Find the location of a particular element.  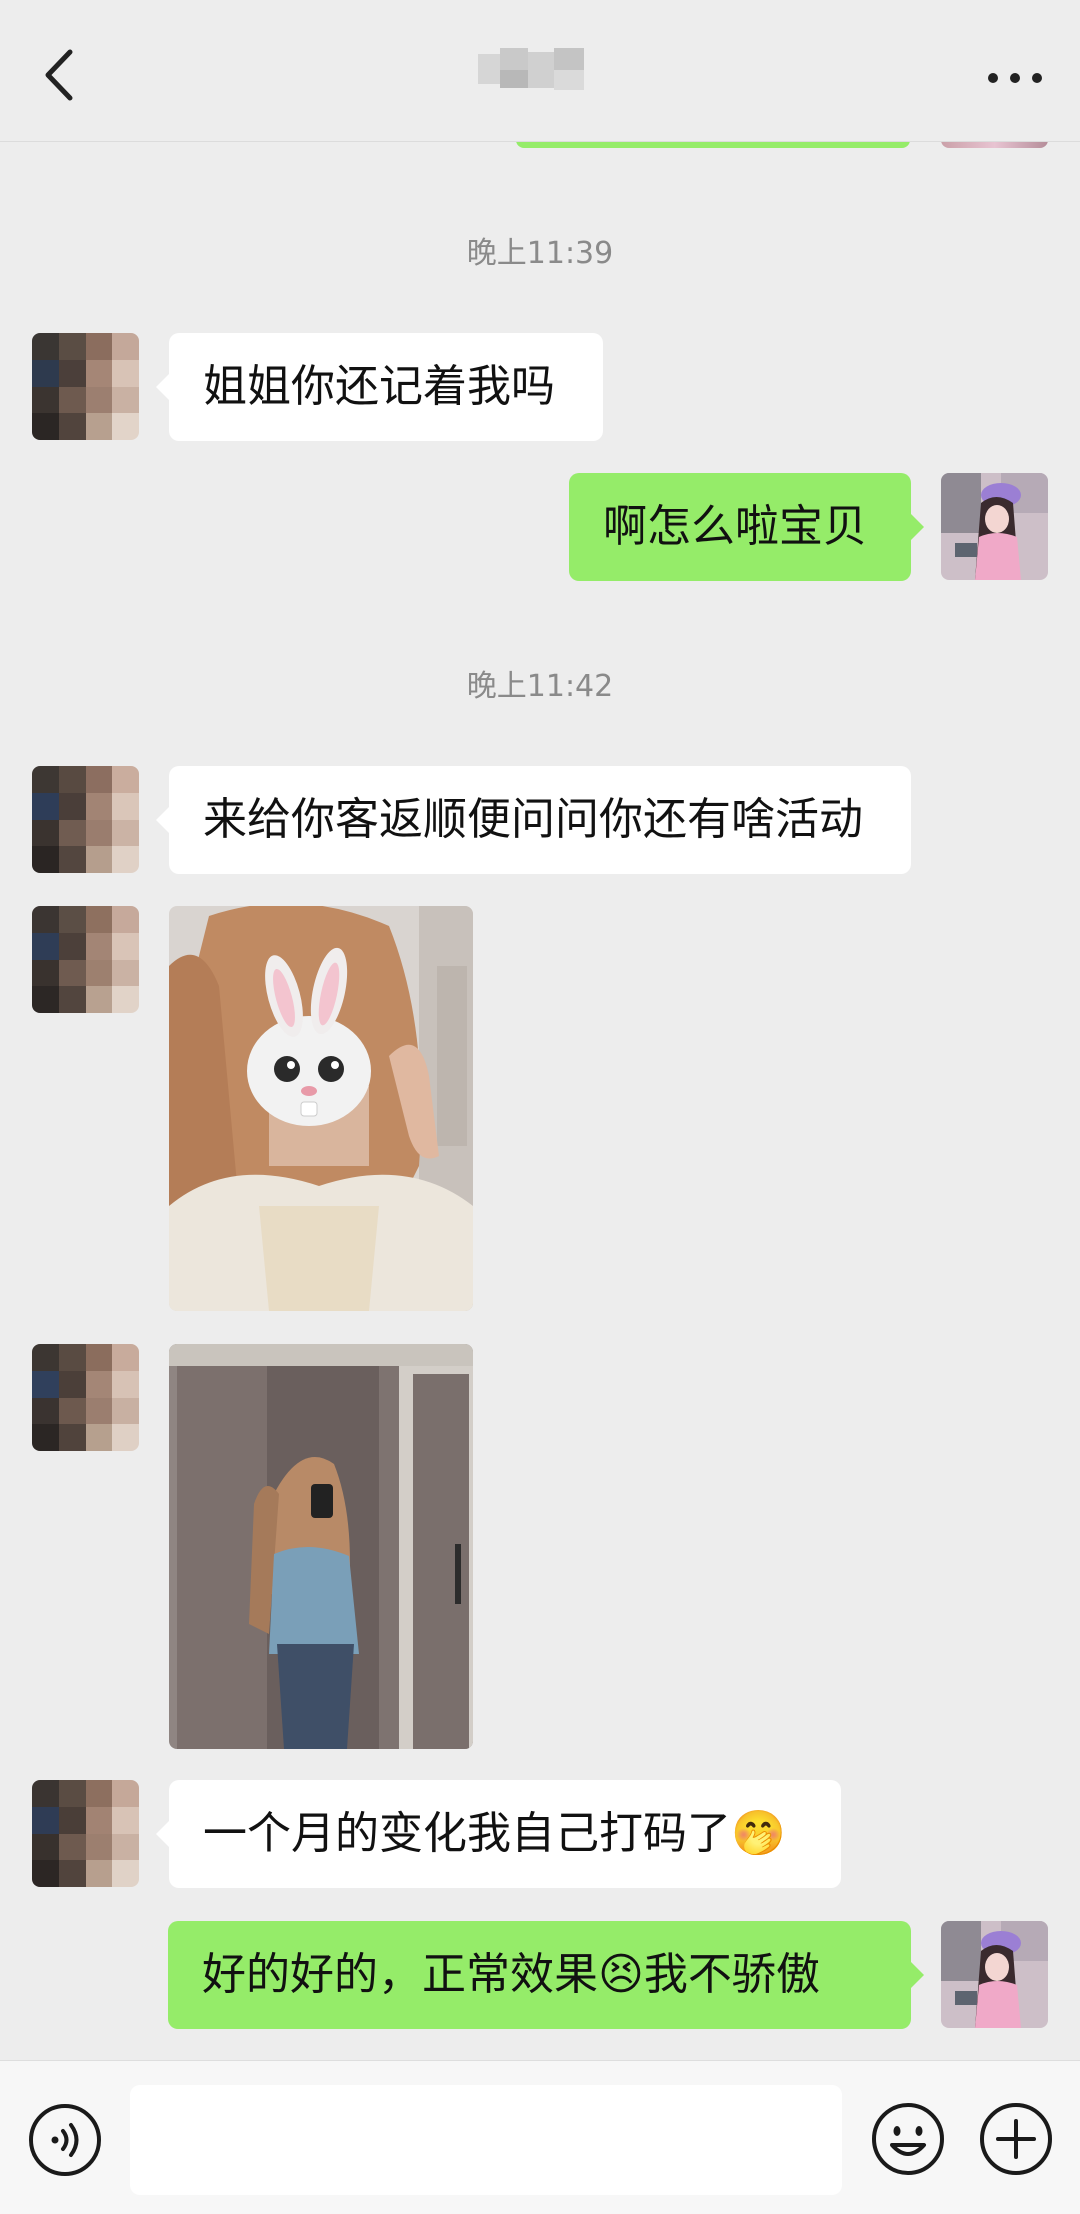

message-bubble-outgoing: 啊怎么啦宝贝 is located at coordinates (746, 527).